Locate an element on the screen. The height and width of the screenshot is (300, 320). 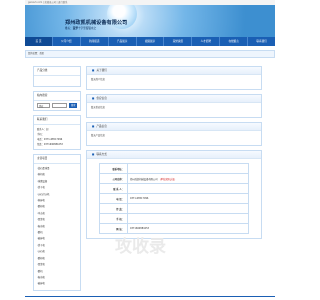
row-value: 郑州政凯机械设备有限公司 （单位实际认证） is located at coordinates (188, 178).